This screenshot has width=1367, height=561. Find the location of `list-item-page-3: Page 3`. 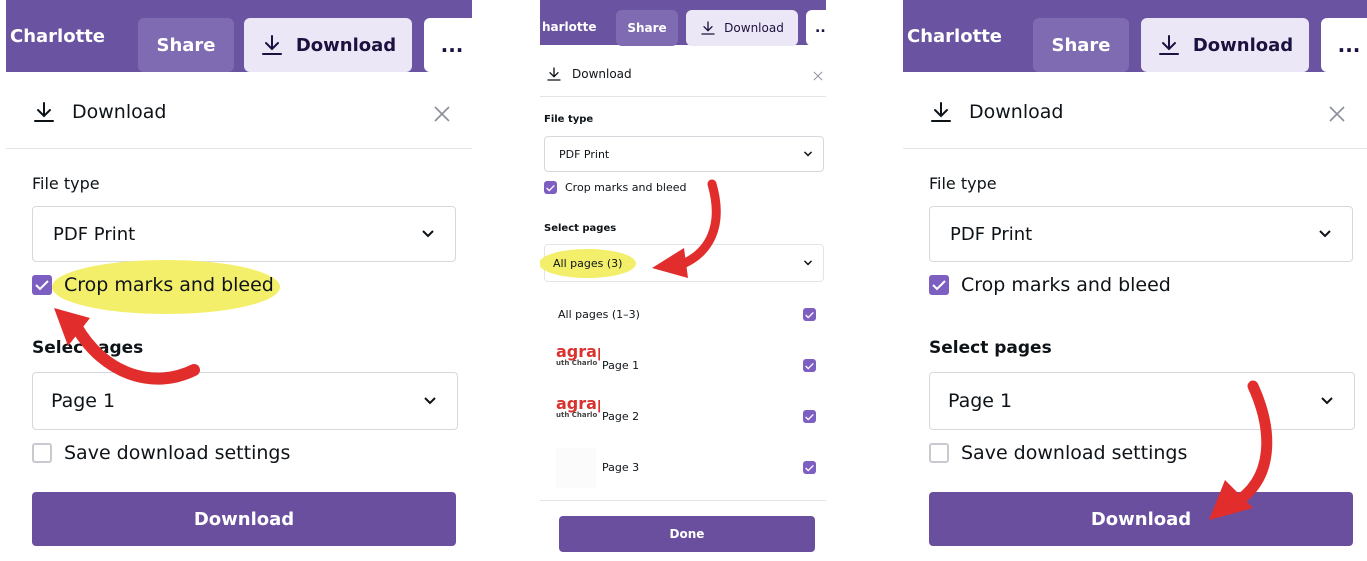

list-item-page-3: Page 3 is located at coordinates (709, 467).